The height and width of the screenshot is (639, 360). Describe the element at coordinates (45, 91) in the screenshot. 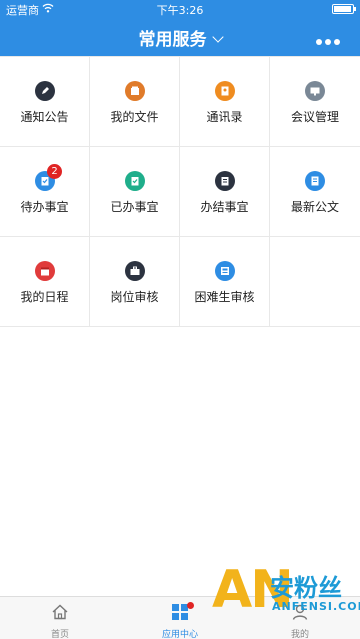

I see `pen-icon` at that location.